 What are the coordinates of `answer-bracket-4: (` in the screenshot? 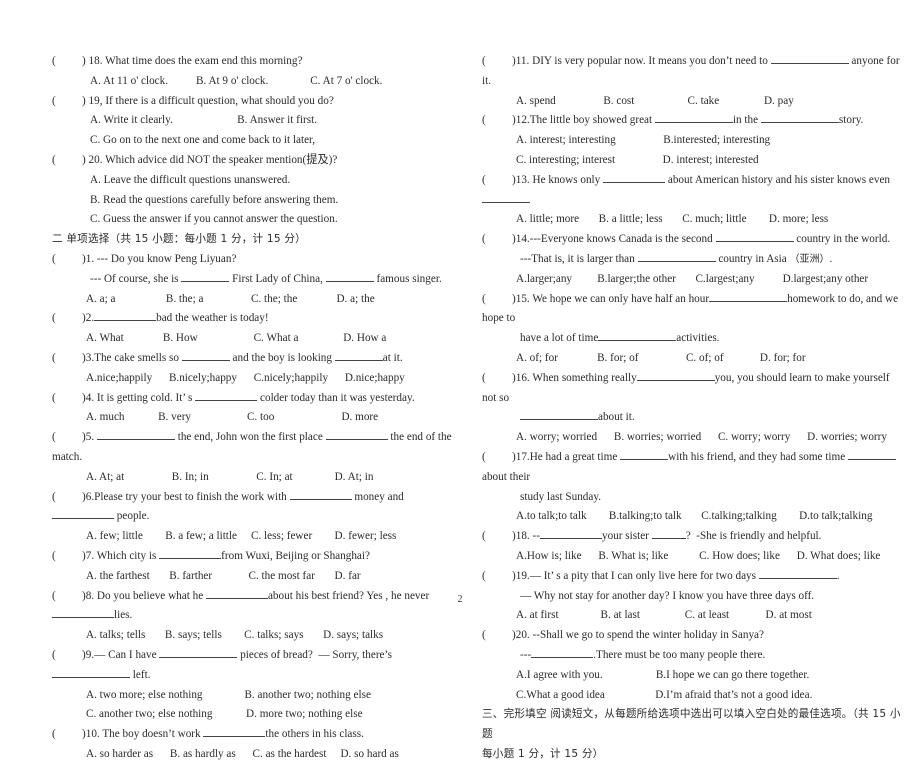 It's located at (67, 399).